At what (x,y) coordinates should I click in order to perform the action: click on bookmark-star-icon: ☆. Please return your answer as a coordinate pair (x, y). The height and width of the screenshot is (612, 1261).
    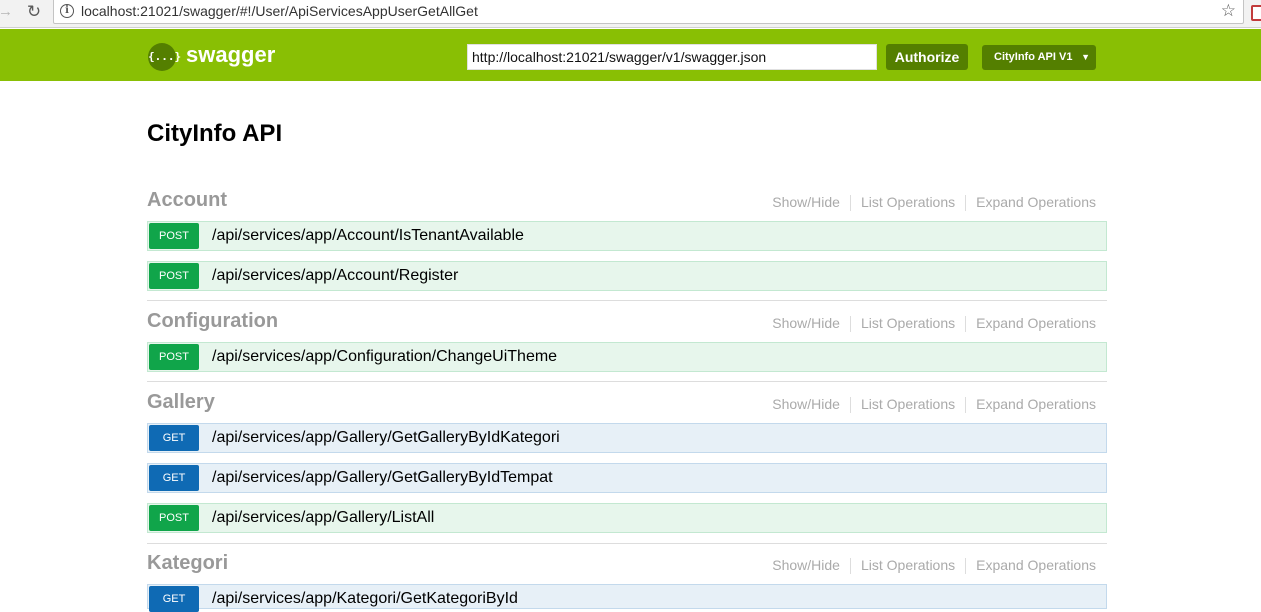
    Looking at the image, I should click on (1228, 11).